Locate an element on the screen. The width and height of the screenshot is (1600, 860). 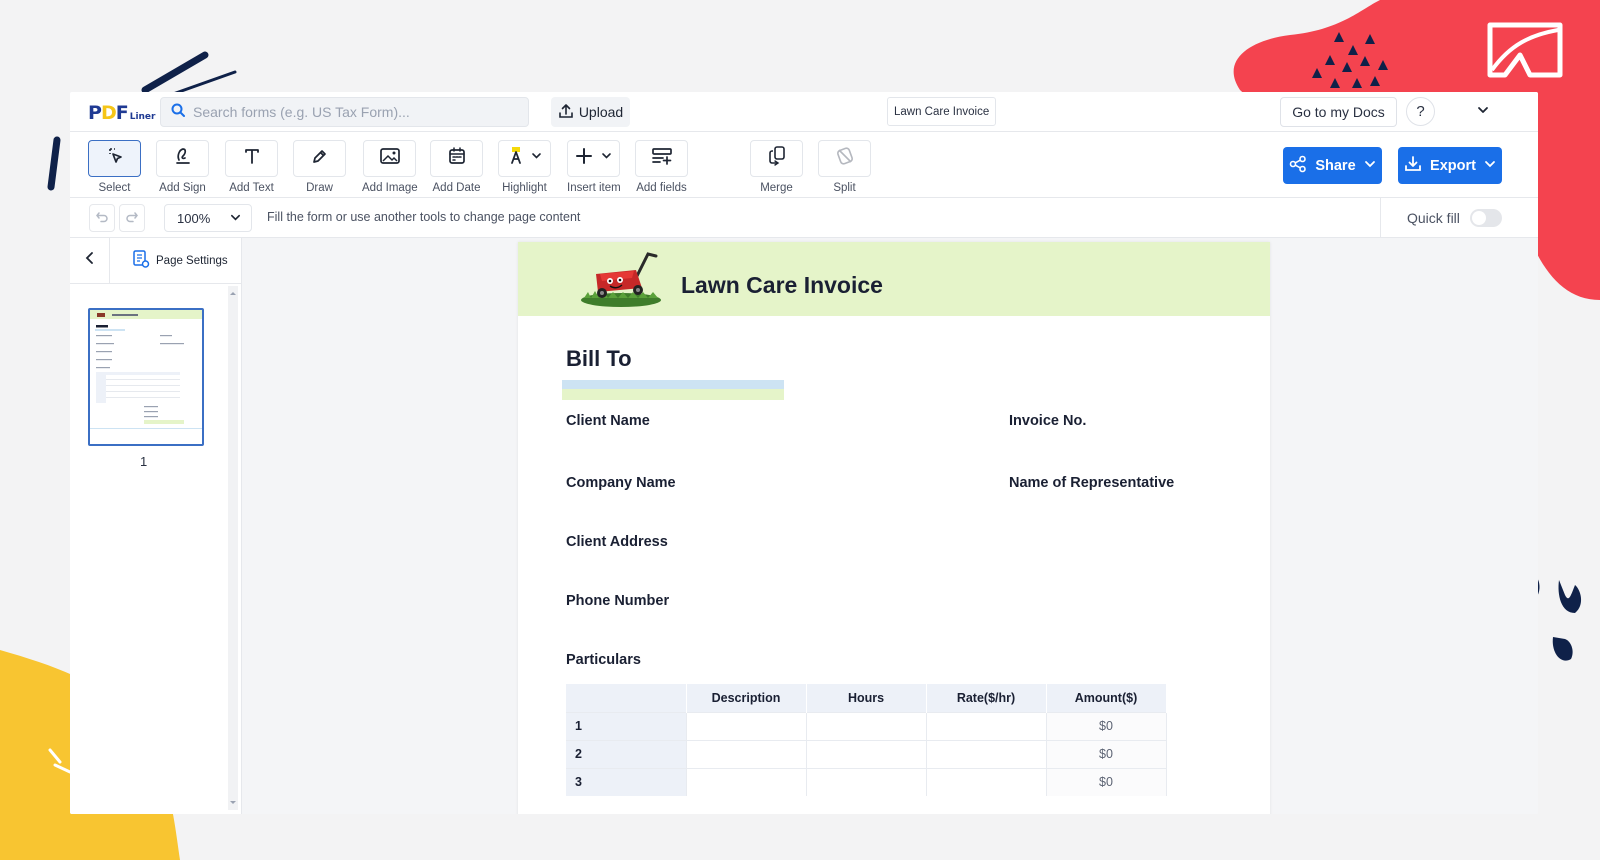
tool-split: Split is located at coordinates (844, 167).